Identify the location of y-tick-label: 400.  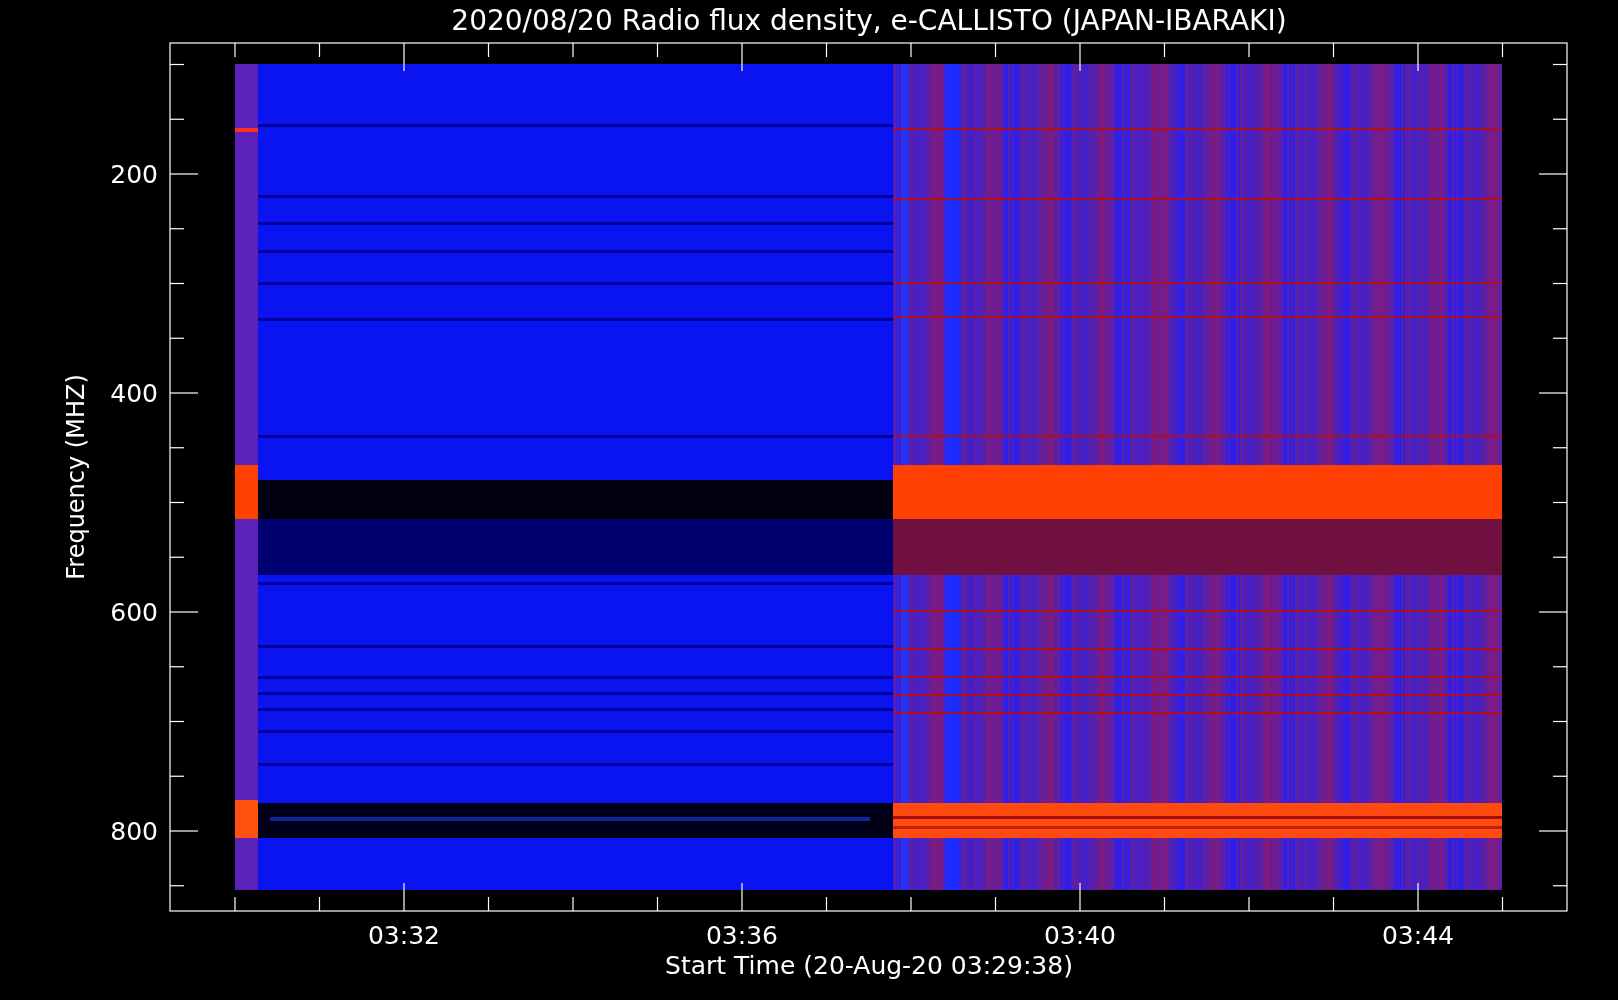
(134, 393).